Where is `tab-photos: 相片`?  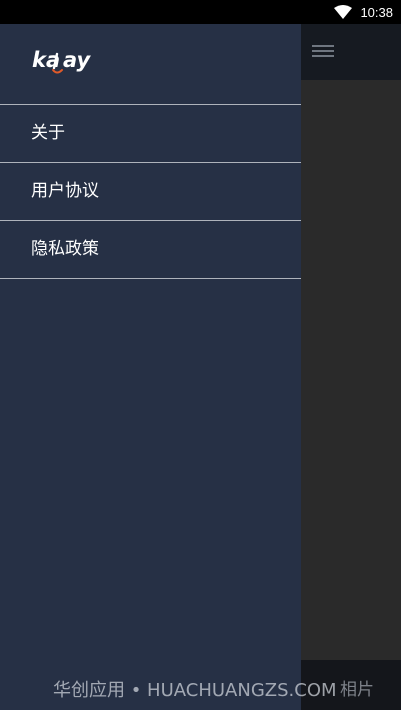 tab-photos: 相片 is located at coordinates (357, 687).